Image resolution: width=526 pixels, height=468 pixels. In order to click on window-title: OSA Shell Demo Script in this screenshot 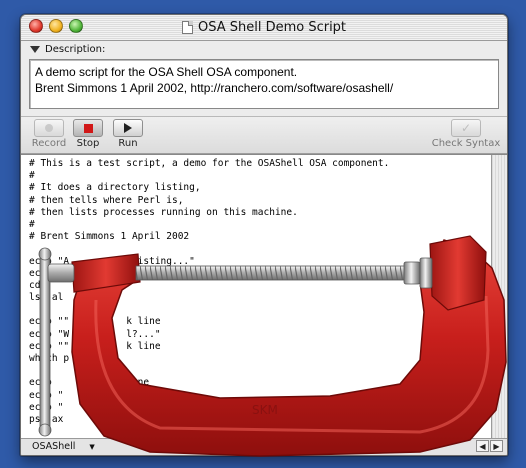, I will do `click(272, 27)`.